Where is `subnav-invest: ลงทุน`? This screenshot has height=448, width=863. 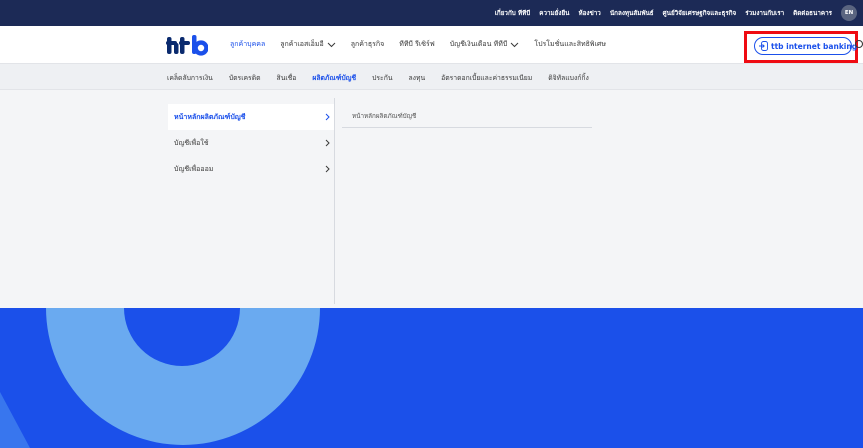 subnav-invest: ลงทุน is located at coordinates (416, 77).